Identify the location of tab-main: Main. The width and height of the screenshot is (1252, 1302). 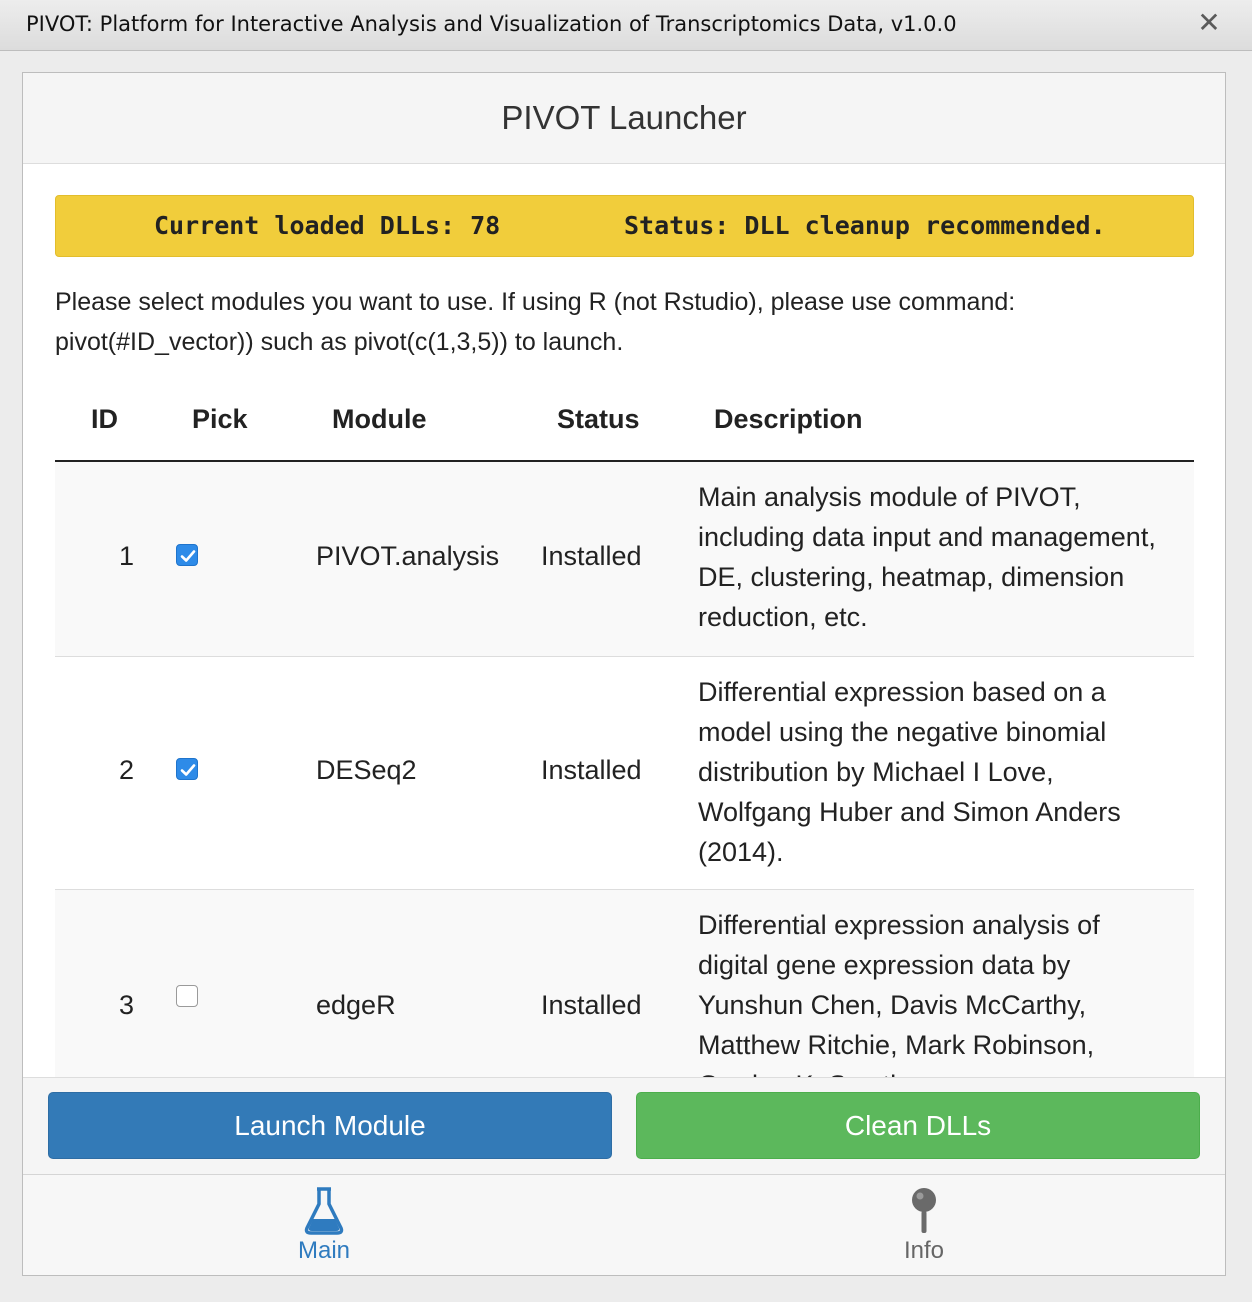
(324, 1225).